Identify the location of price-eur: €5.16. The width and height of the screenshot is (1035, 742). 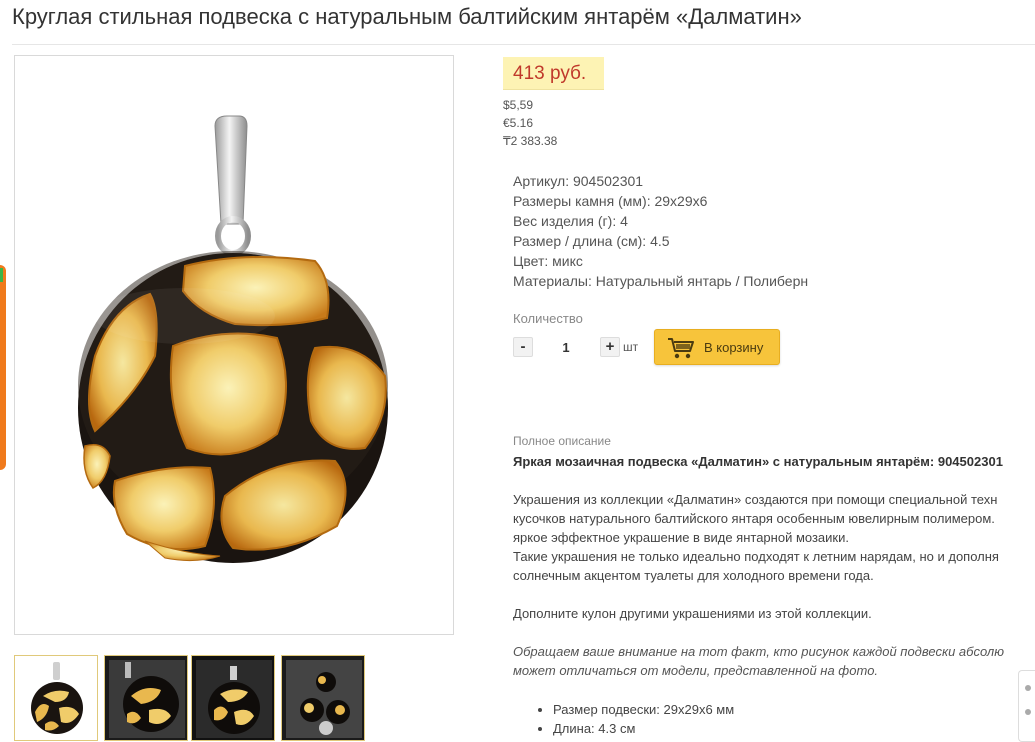
(518, 123).